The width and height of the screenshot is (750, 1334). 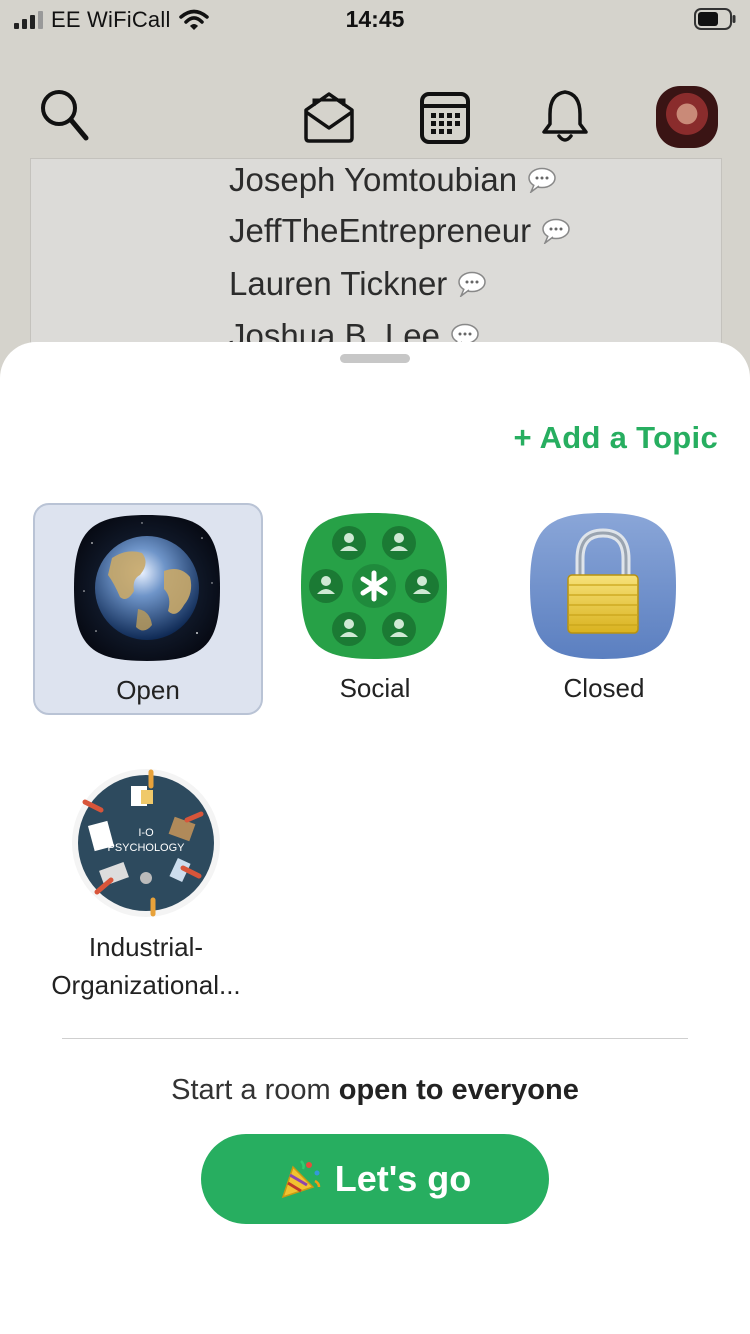 What do you see at coordinates (146, 833) in the screenshot?
I see `io-image-text: I-O` at bounding box center [146, 833].